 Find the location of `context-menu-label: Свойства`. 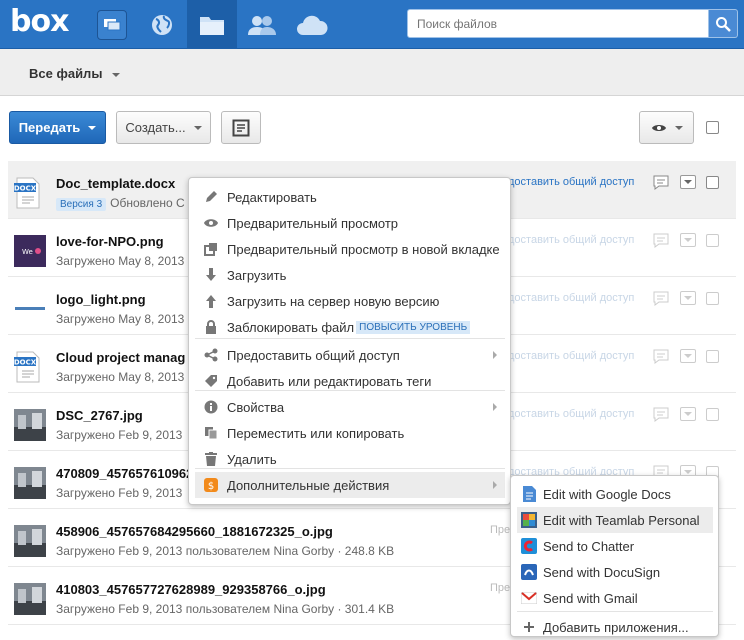

context-menu-label: Свойства is located at coordinates (256, 407).